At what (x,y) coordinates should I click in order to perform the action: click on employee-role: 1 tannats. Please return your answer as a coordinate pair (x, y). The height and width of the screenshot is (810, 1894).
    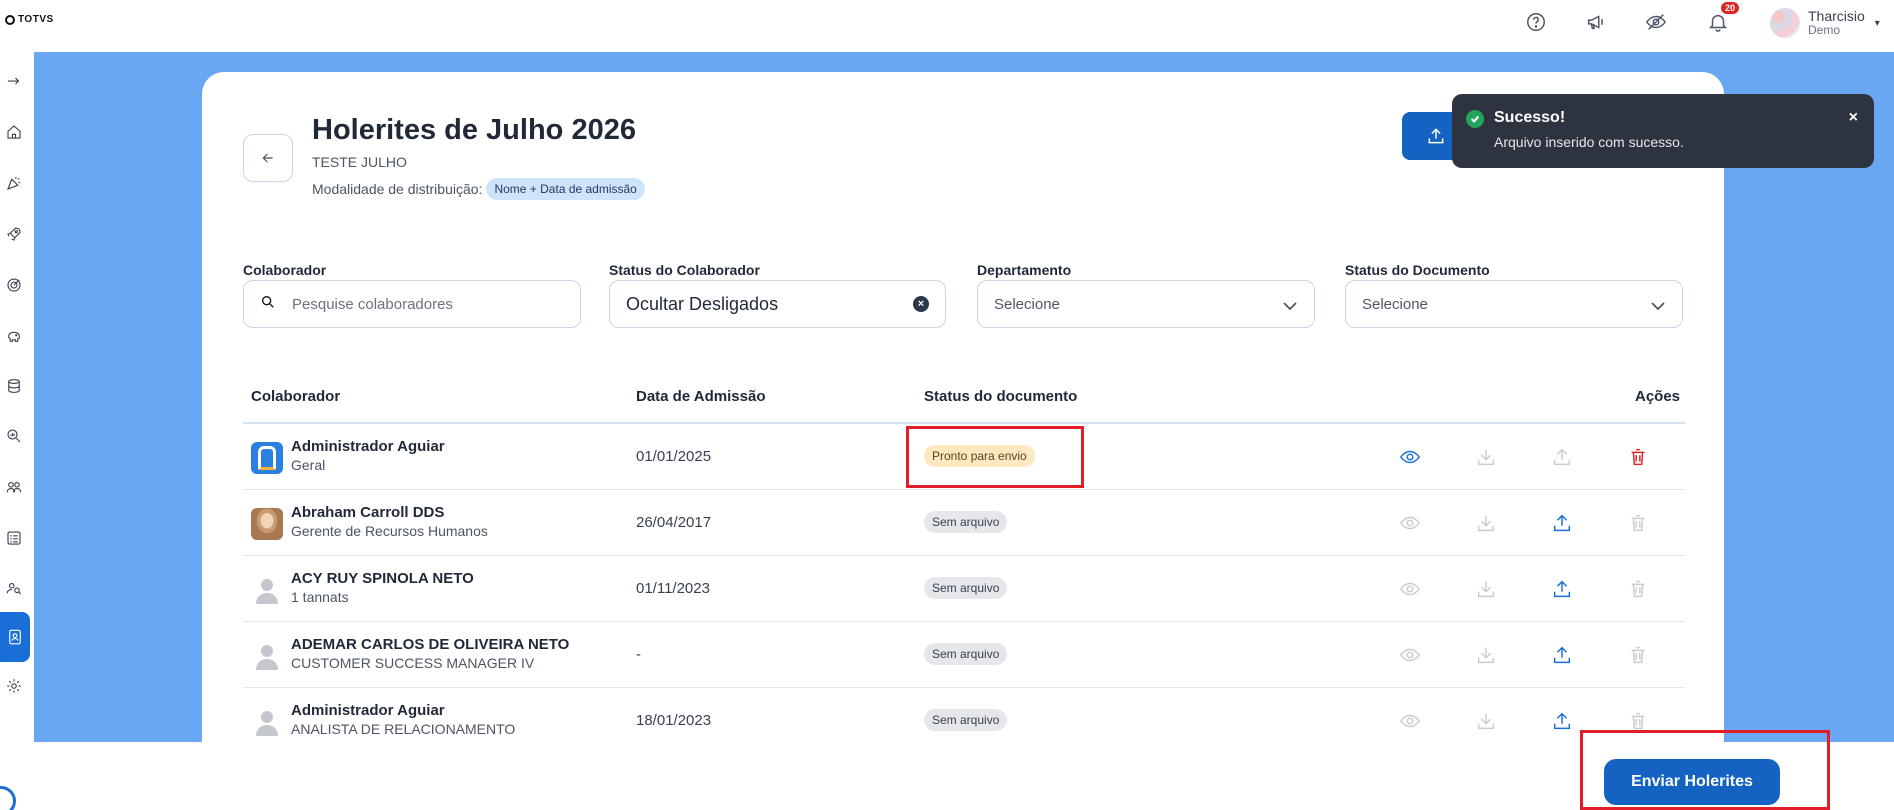
    Looking at the image, I should click on (320, 597).